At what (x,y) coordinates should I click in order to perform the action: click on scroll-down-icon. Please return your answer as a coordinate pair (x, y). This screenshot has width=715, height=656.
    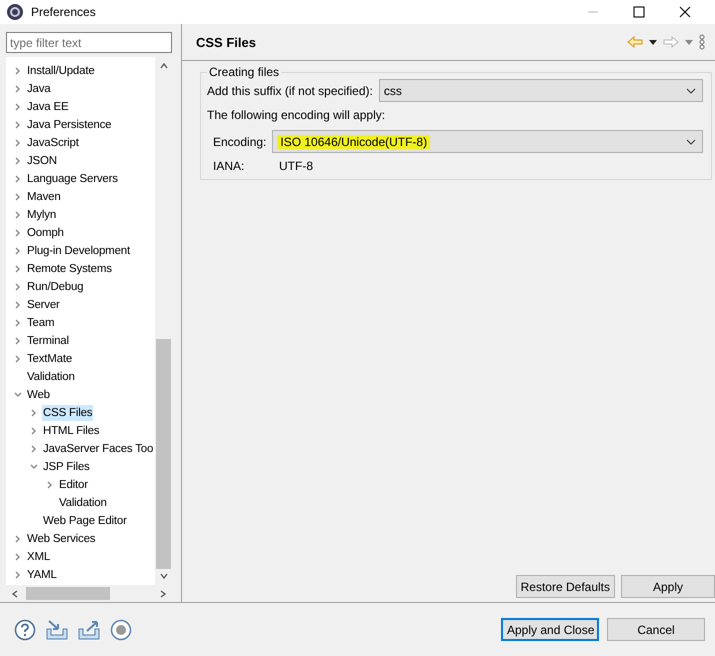
    Looking at the image, I should click on (163, 576).